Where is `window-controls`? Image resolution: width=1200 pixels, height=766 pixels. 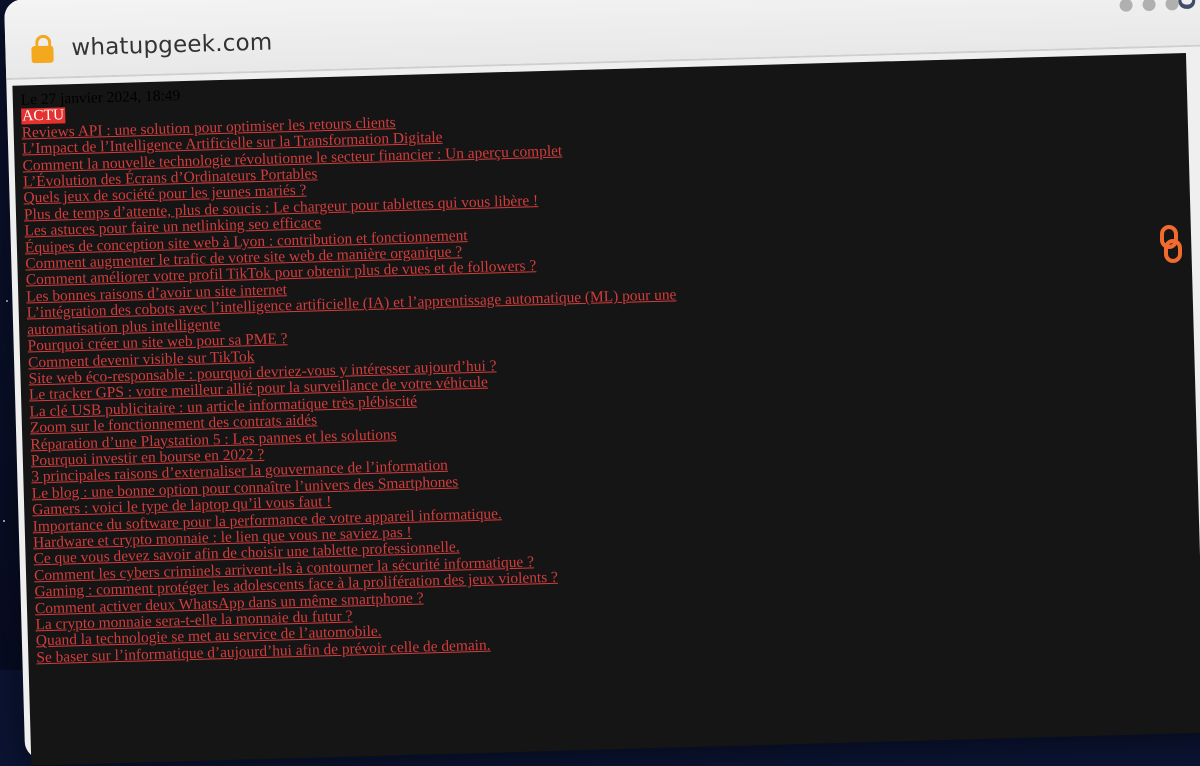
window-controls is located at coordinates (1149, 6).